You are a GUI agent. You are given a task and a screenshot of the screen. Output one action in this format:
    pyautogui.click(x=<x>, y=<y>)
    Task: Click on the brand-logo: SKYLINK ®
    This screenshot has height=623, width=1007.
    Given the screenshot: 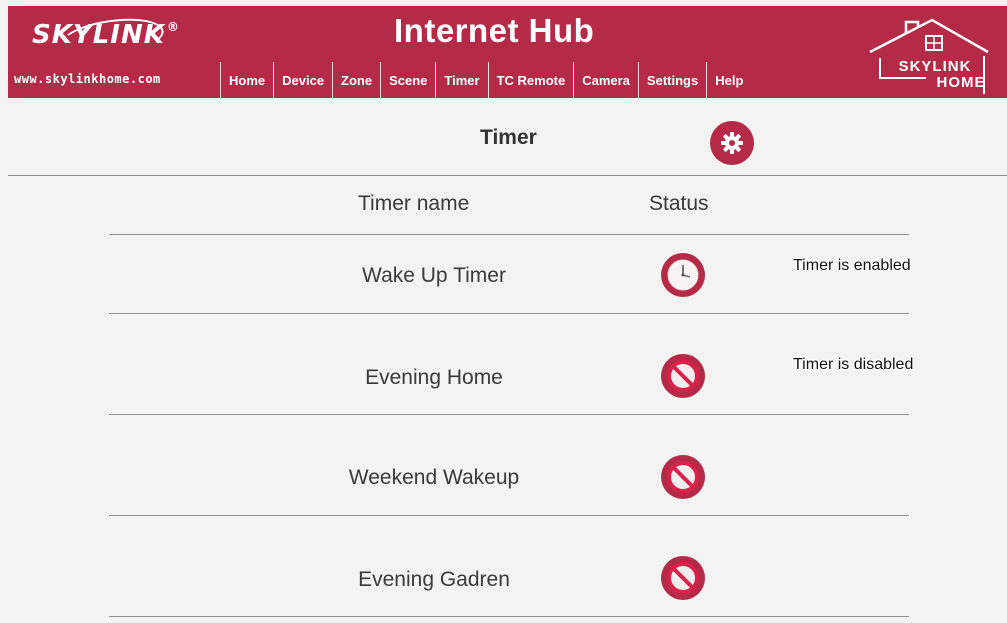 What is the action you would take?
    pyautogui.click(x=106, y=35)
    